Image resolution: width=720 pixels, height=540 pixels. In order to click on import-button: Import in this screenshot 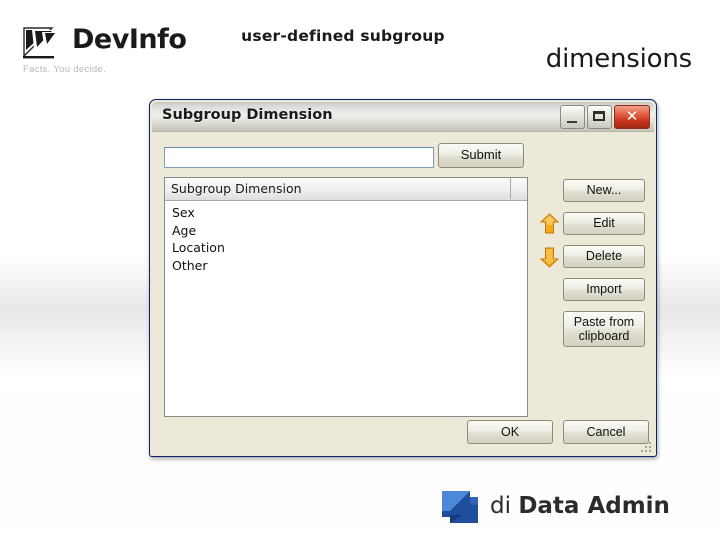, I will do `click(604, 289)`.